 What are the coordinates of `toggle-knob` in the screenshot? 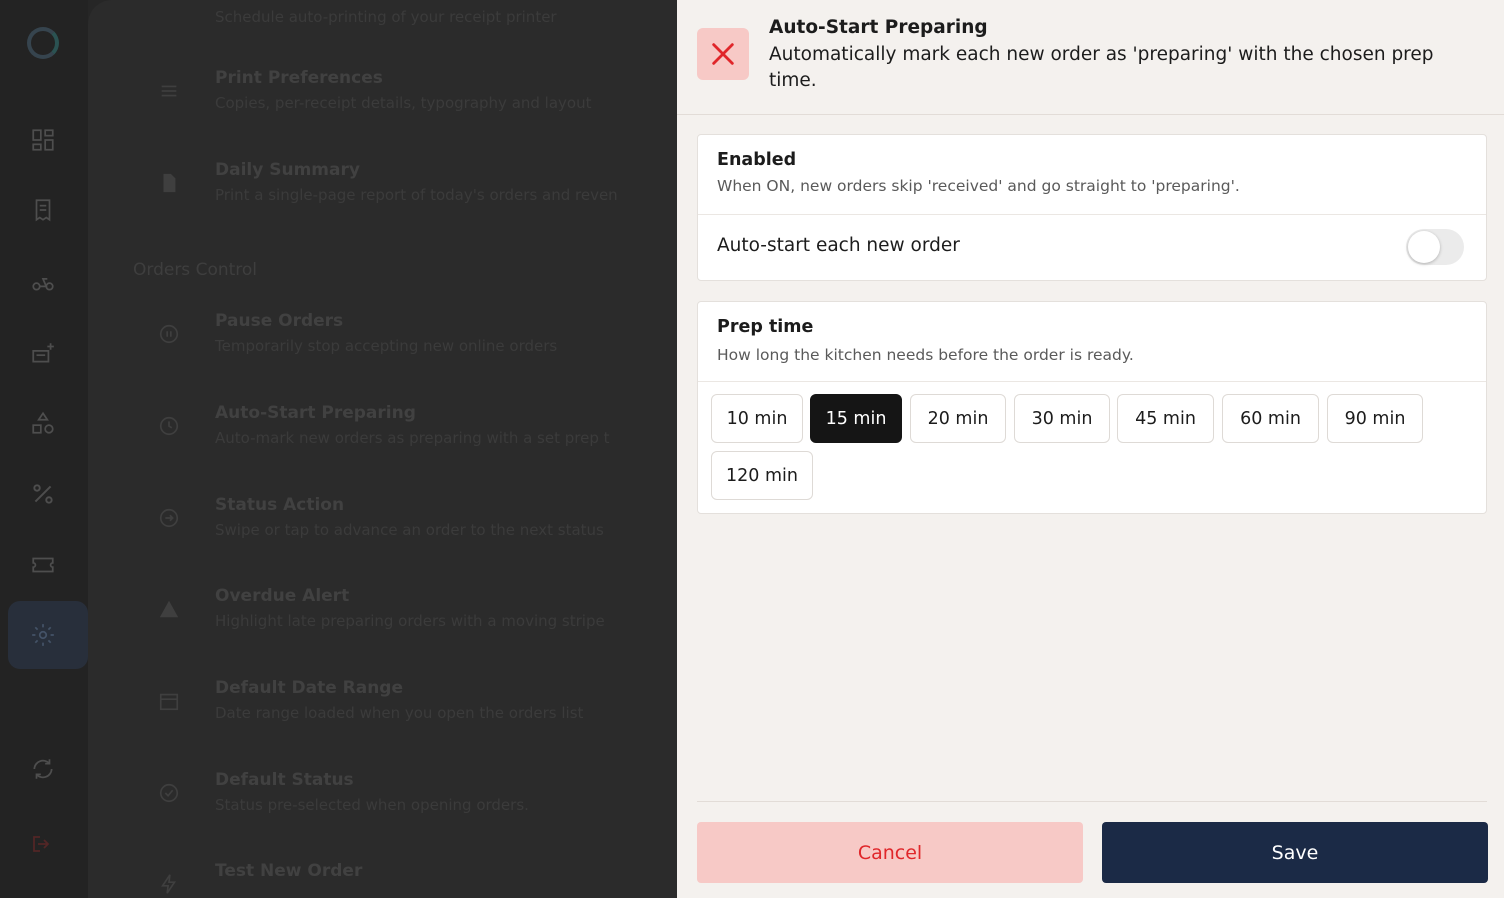 It's located at (1424, 247).